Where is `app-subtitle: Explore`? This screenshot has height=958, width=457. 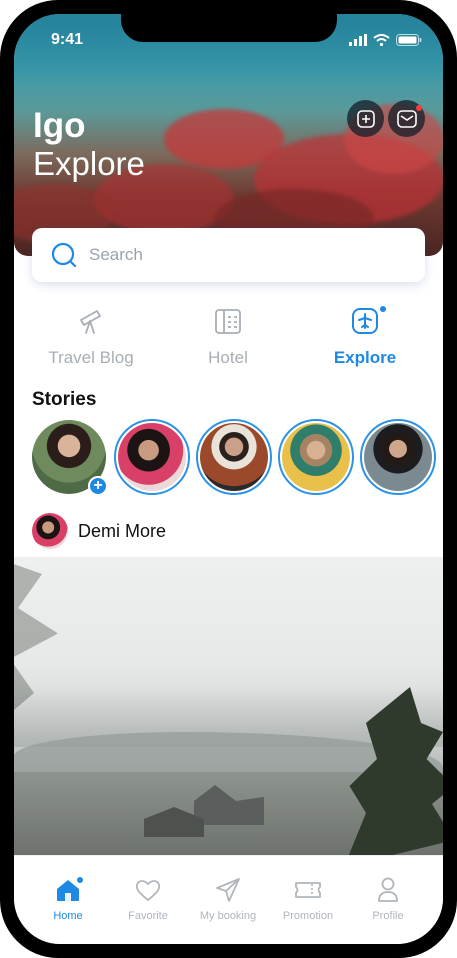
app-subtitle: Explore is located at coordinates (89, 163).